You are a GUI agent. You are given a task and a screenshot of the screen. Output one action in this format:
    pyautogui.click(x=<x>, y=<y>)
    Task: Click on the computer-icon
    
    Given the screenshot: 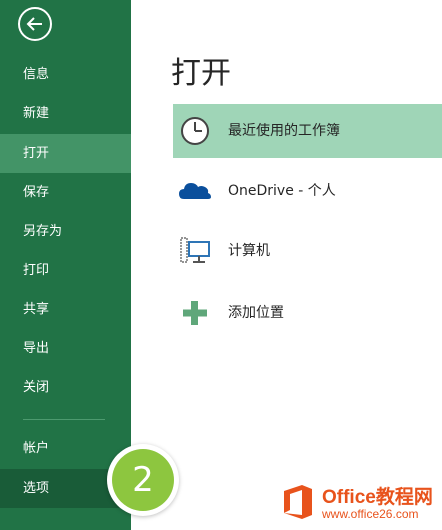 What is the action you would take?
    pyautogui.click(x=195, y=250)
    